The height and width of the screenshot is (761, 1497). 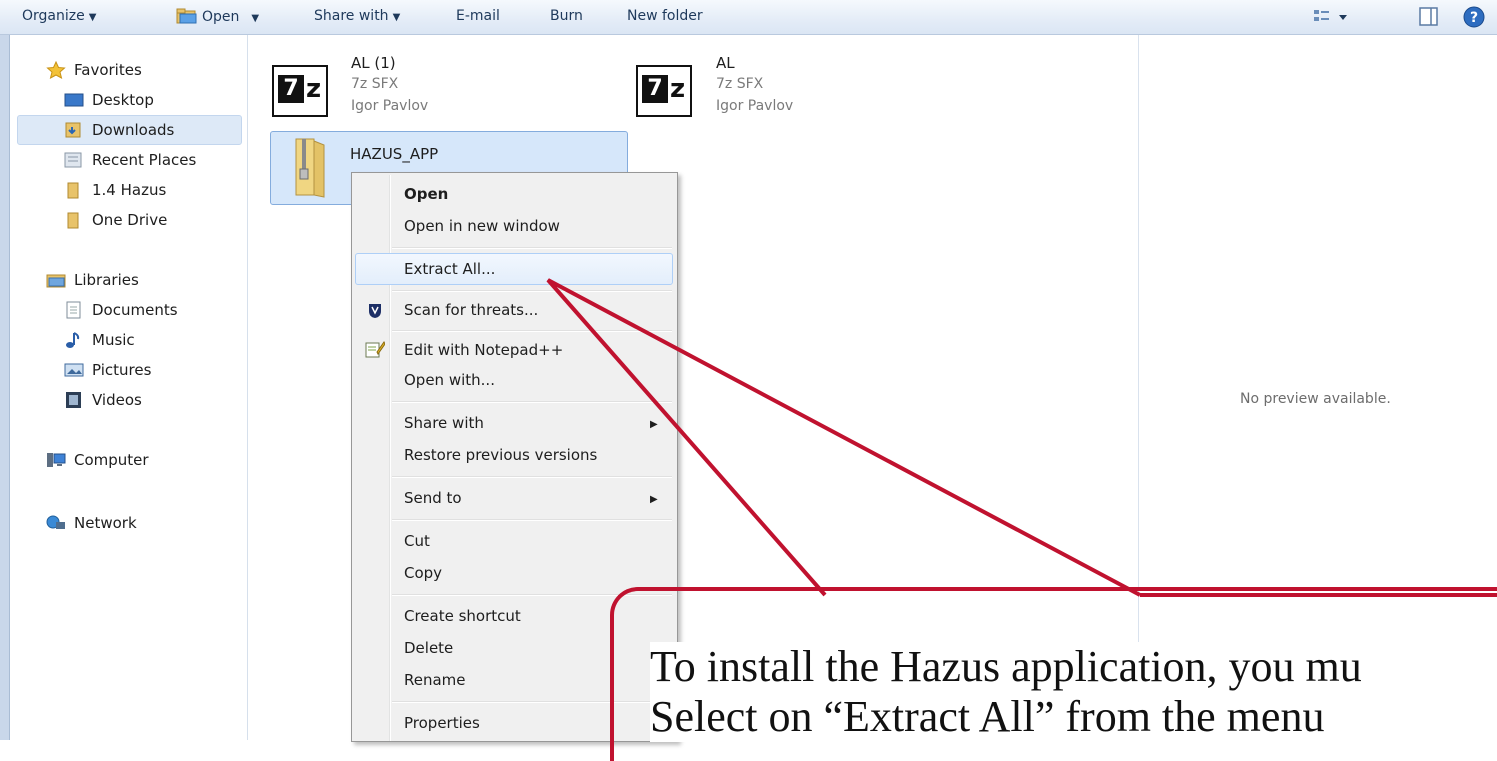 What do you see at coordinates (1006, 666) in the screenshot?
I see `instruction-line-1: To install the Hazus application, you mu` at bounding box center [1006, 666].